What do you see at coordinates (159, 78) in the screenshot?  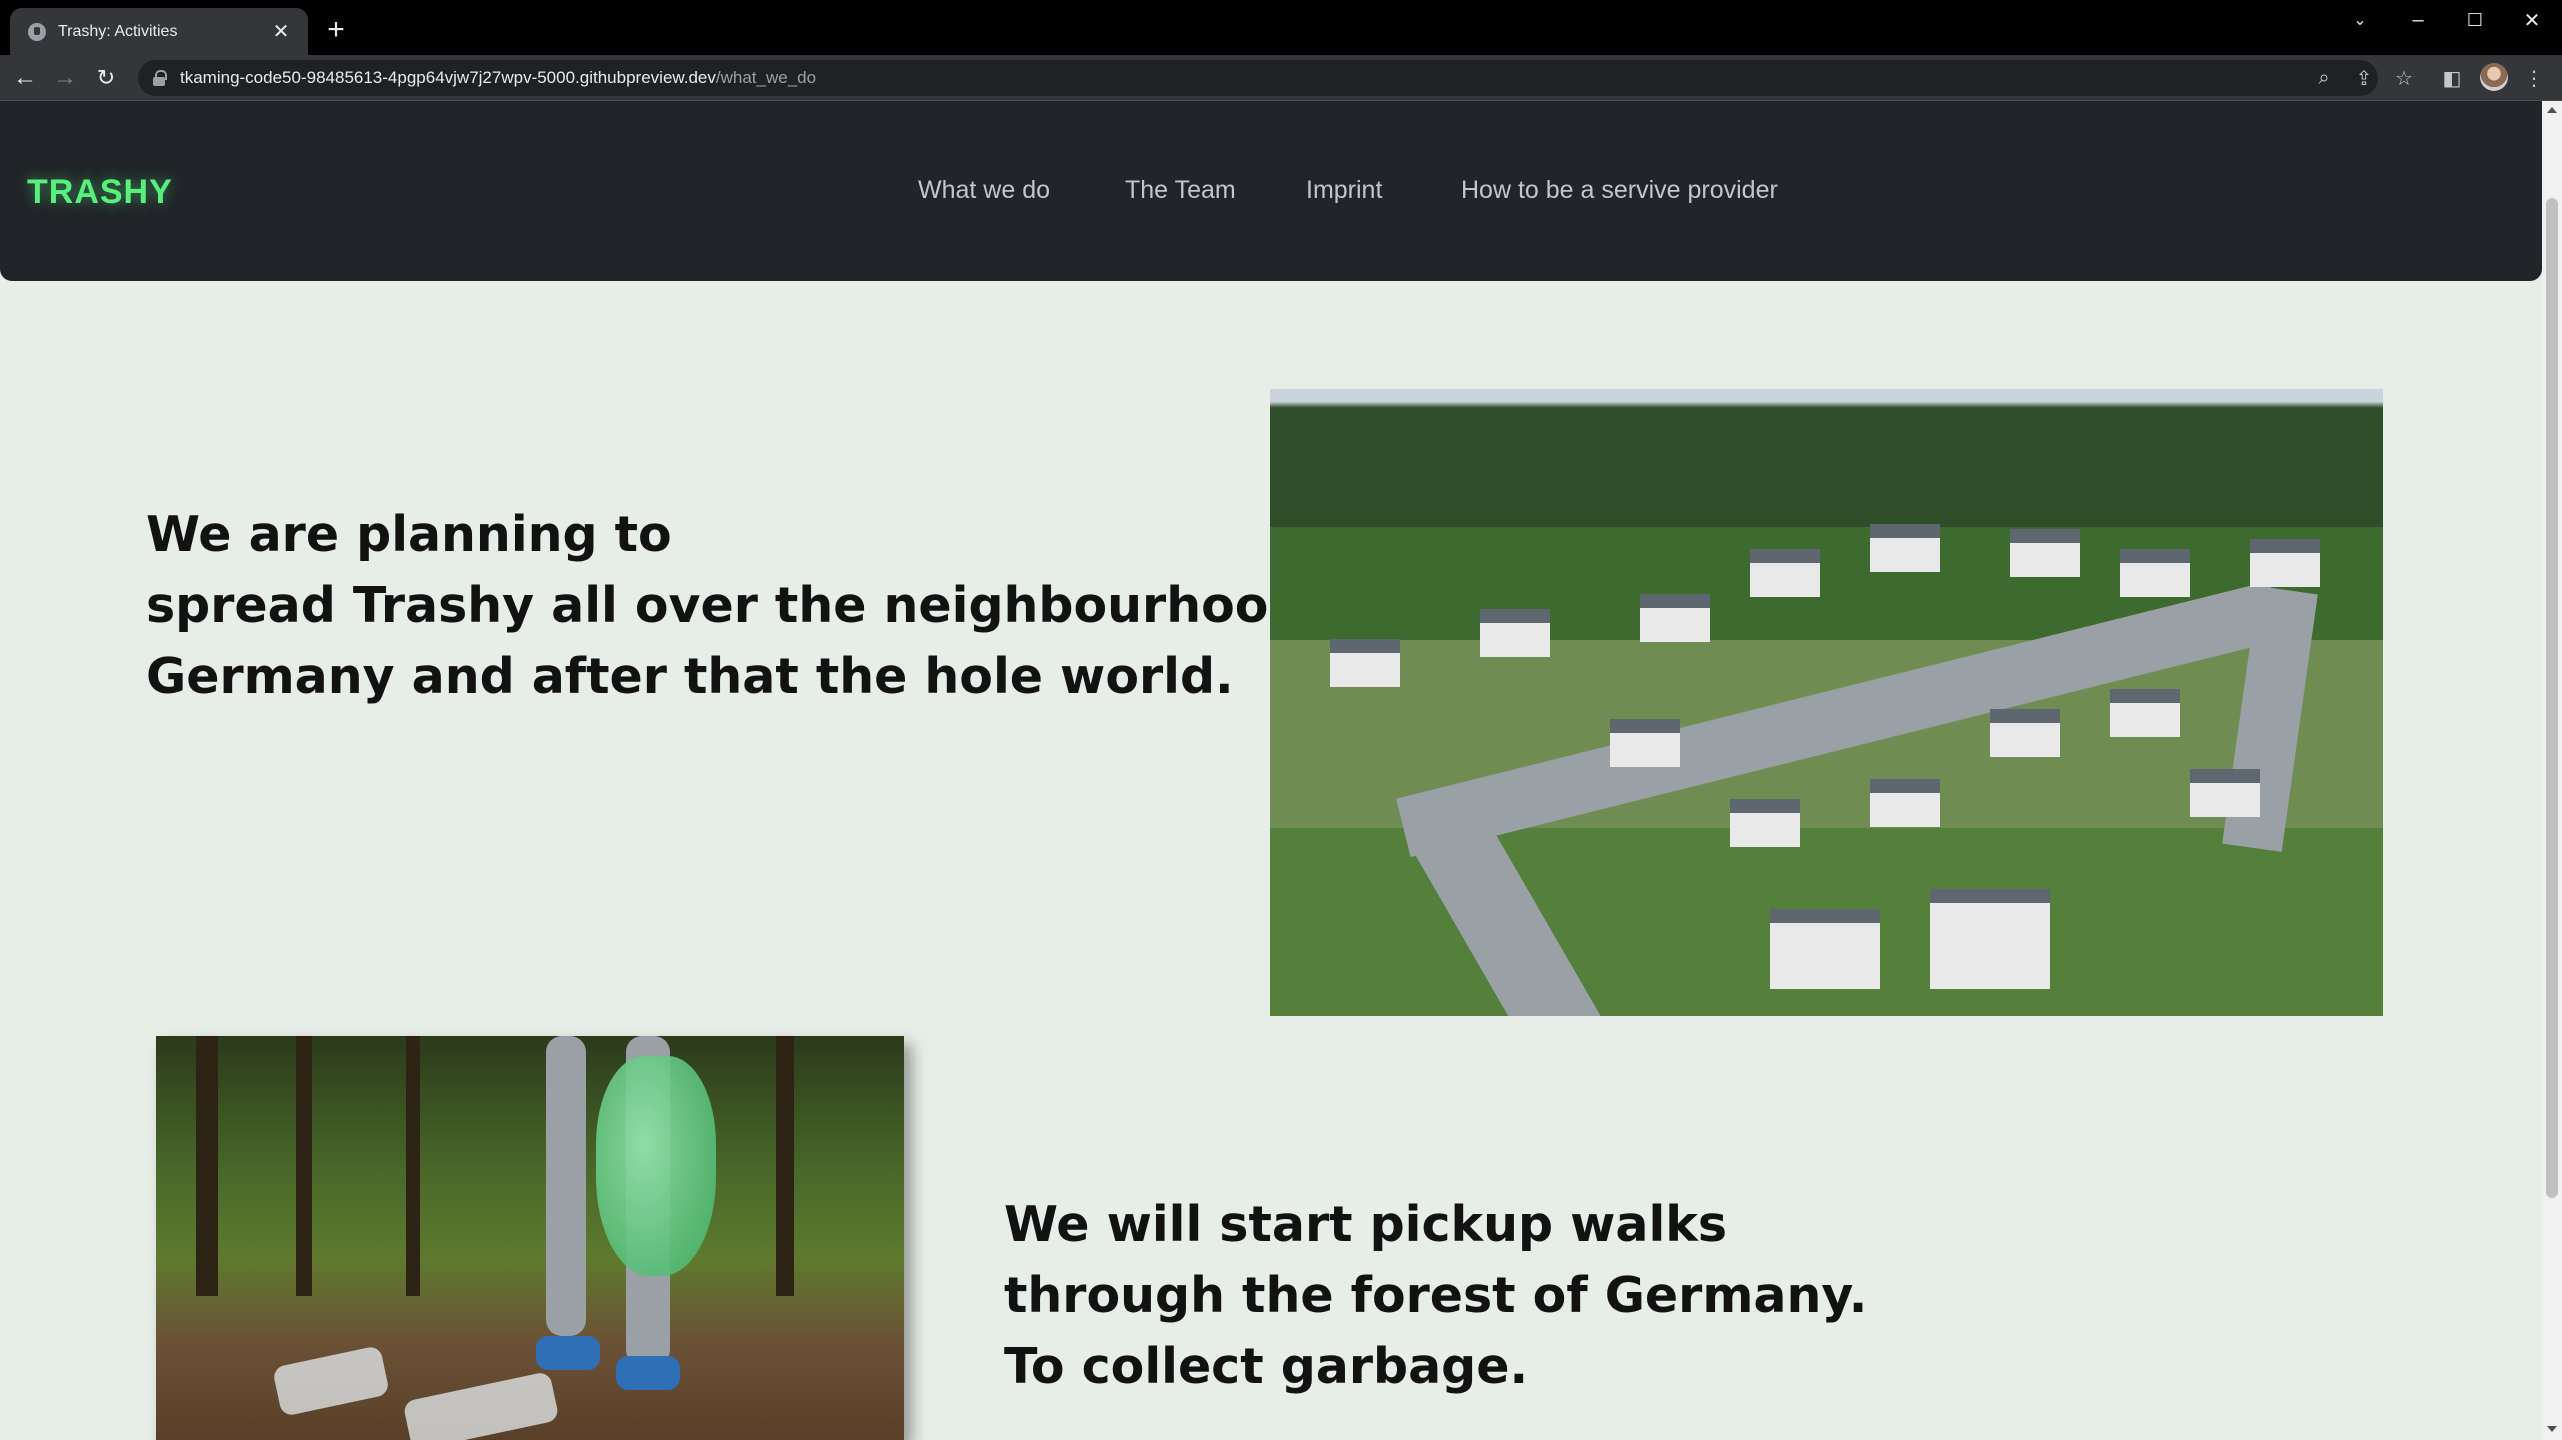 I see `lock-icon` at bounding box center [159, 78].